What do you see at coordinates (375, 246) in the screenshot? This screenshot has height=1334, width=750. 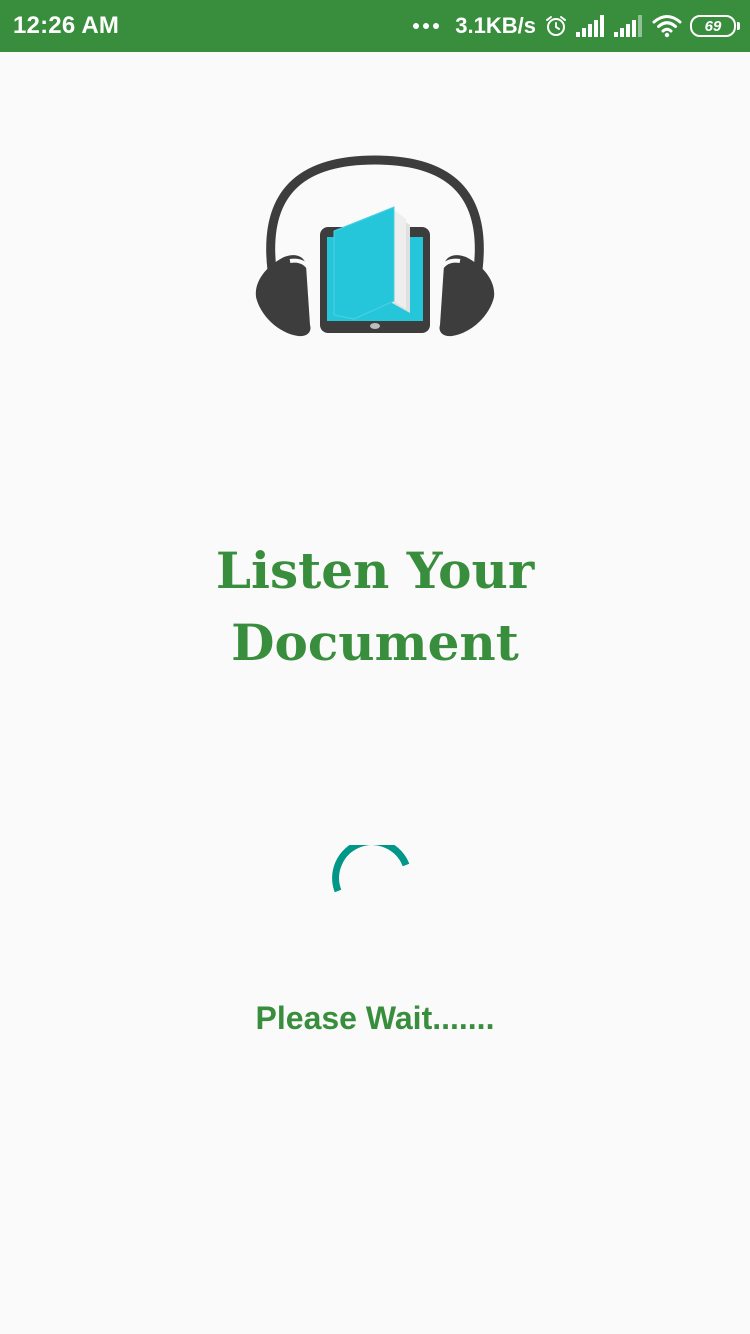 I see `headphones-book-logo-icon` at bounding box center [375, 246].